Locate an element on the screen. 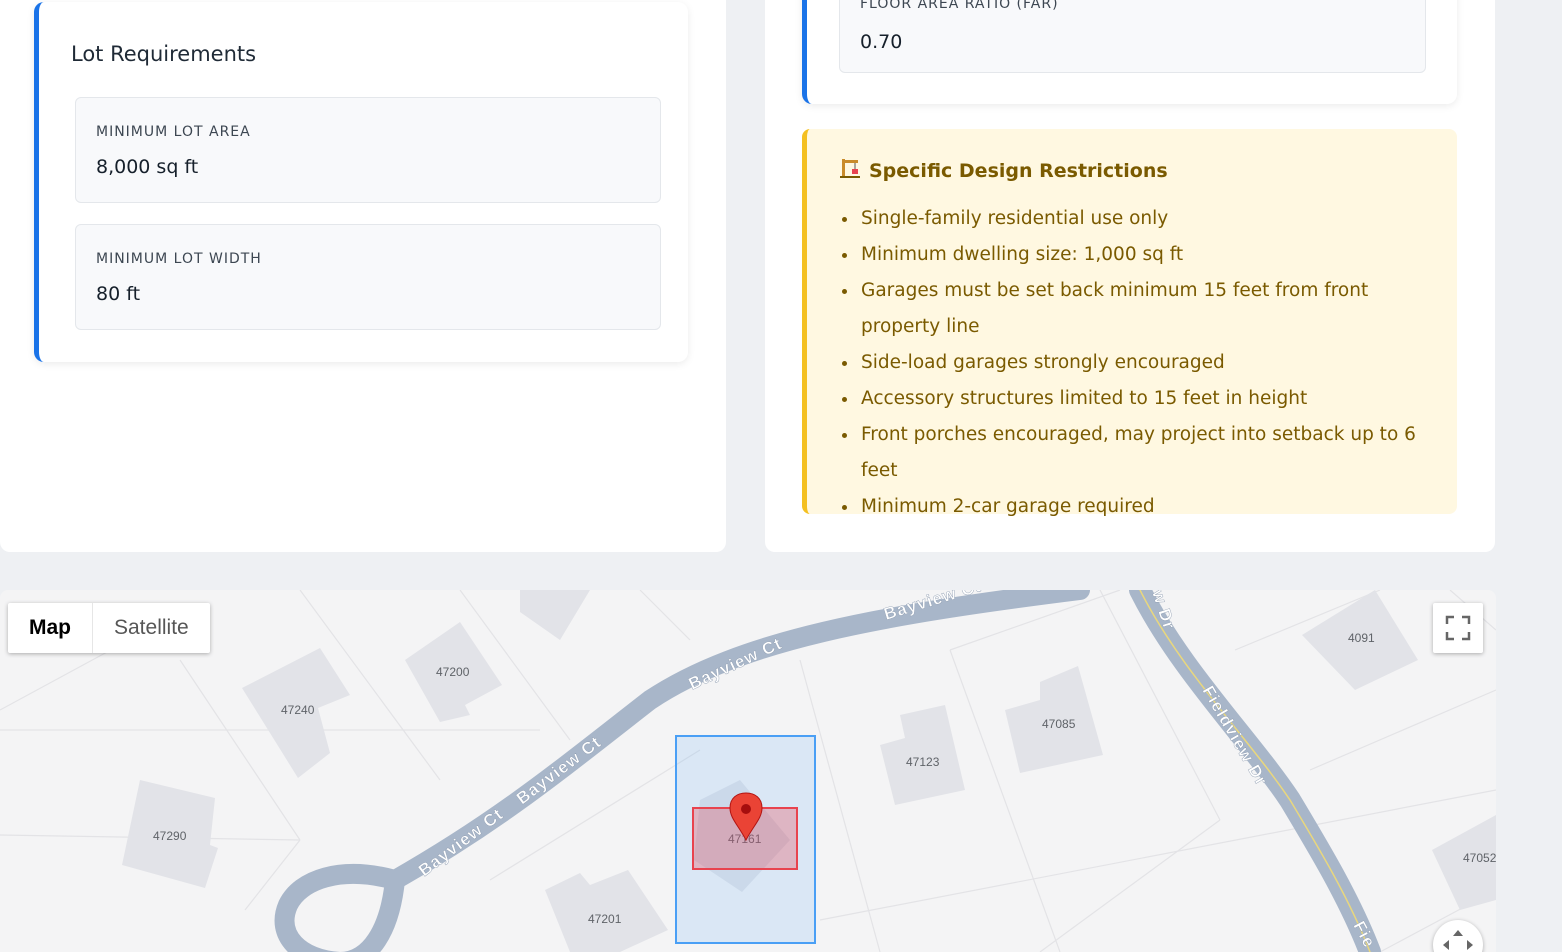 This screenshot has width=1562, height=952. house-number: 47200 is located at coordinates (453, 672).